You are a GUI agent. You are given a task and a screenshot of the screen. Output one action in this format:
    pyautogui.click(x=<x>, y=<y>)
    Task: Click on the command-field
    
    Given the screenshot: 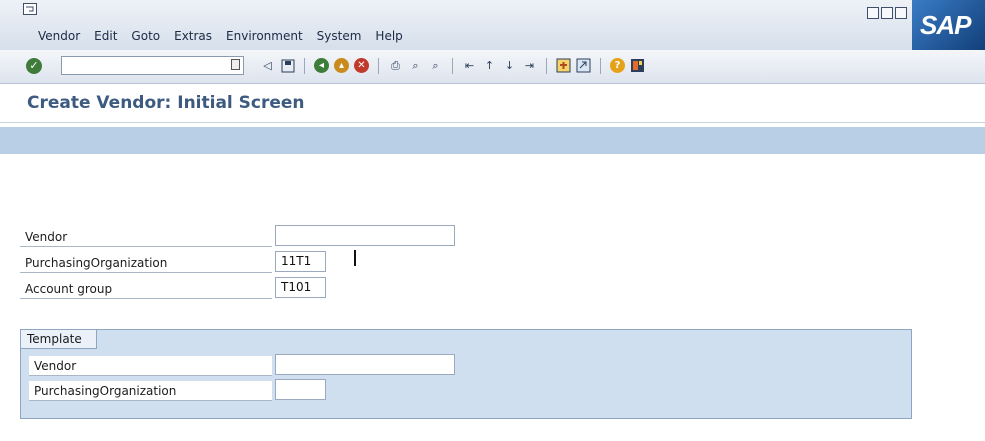 What is the action you would take?
    pyautogui.click(x=152, y=65)
    